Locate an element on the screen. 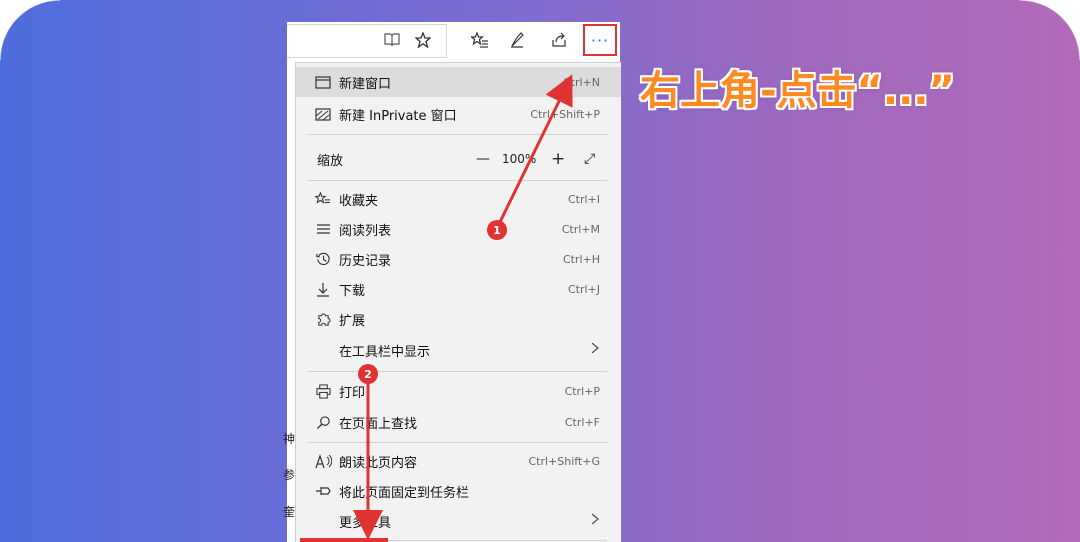  arrow-to-more-button is located at coordinates (535, 148).